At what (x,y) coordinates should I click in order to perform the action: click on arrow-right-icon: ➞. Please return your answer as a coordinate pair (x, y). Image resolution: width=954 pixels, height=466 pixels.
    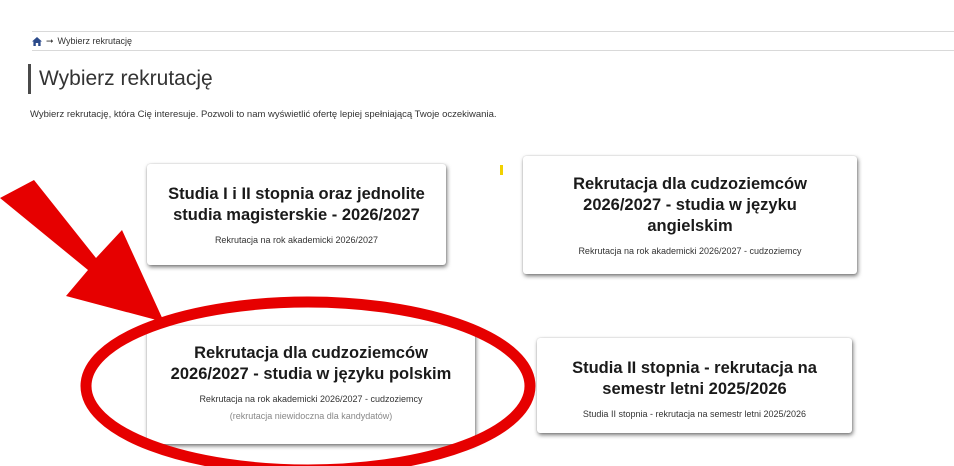
    Looking at the image, I should click on (50, 40).